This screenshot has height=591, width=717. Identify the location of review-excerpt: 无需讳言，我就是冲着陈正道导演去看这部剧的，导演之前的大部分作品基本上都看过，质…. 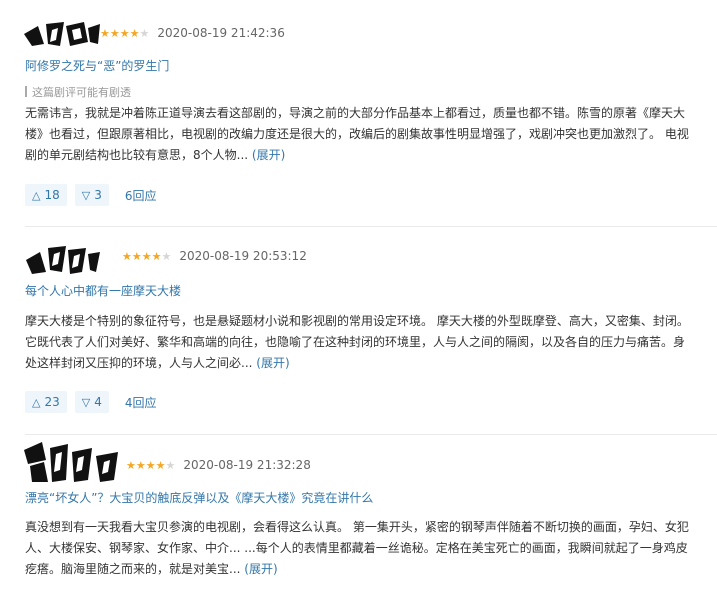
(360, 134).